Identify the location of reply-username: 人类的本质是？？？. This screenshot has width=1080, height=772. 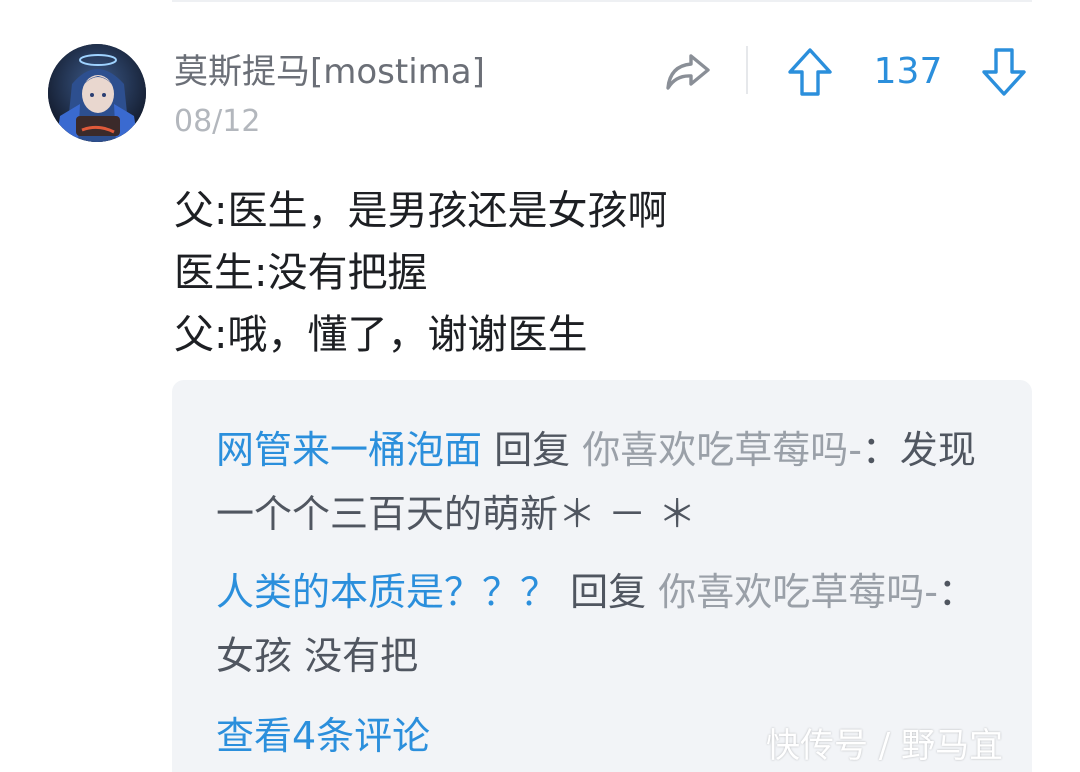
(387, 592).